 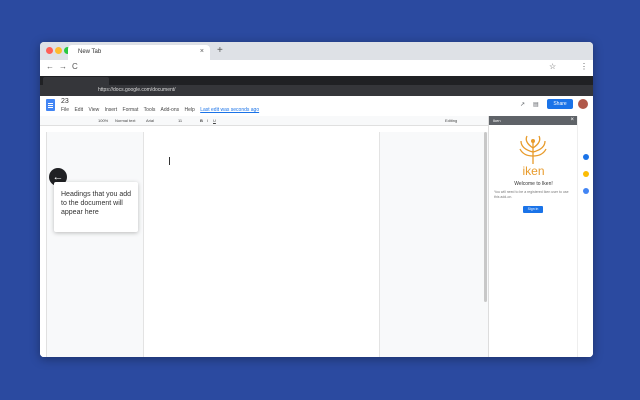 What do you see at coordinates (150, 120) in the screenshot?
I see `font-select: Arial` at bounding box center [150, 120].